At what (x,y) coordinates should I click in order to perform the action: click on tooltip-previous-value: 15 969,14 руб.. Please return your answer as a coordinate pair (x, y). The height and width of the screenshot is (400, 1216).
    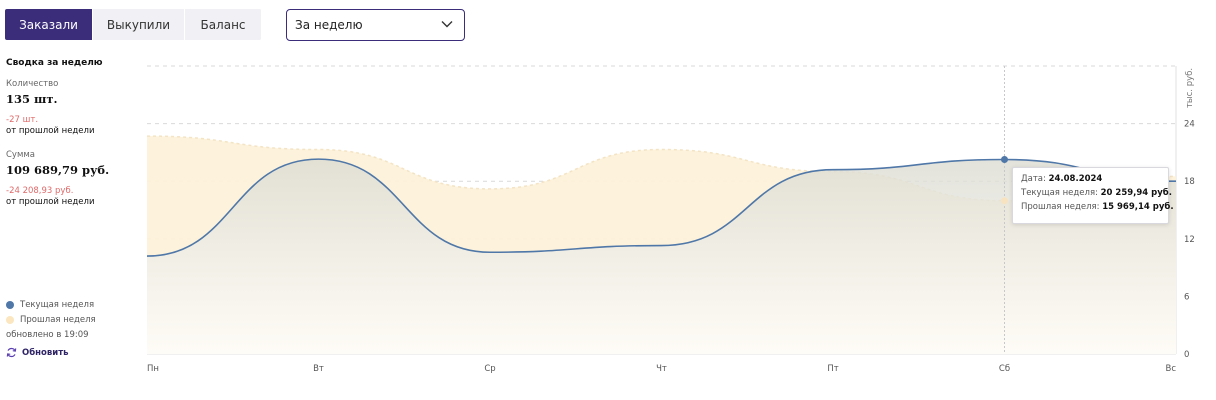
    Looking at the image, I should click on (1138, 207).